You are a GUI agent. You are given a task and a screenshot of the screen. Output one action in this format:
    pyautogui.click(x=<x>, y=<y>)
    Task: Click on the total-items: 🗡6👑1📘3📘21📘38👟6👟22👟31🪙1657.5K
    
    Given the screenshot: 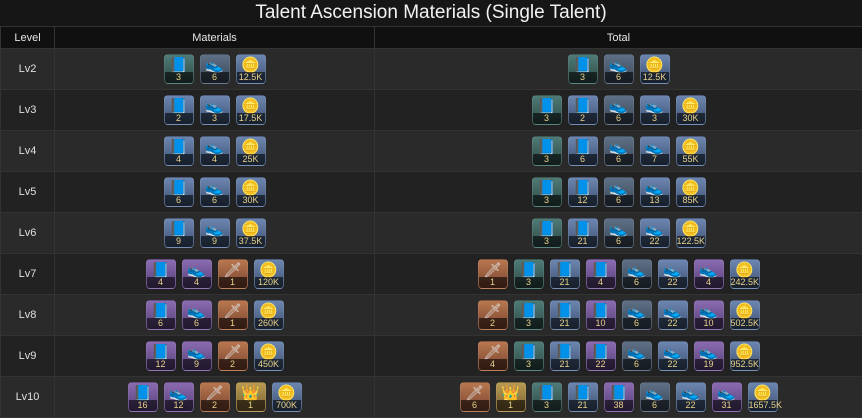 What is the action you would take?
    pyautogui.click(x=618, y=397)
    